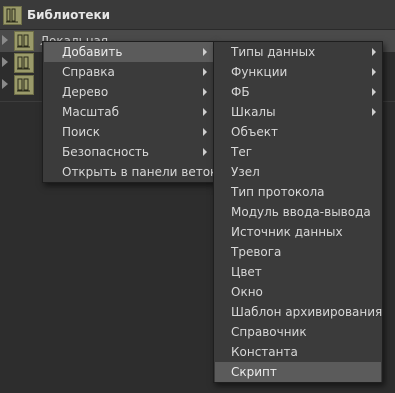 The image size is (395, 393). I want to click on menu-item-security: Безопасность, so click(128, 152).